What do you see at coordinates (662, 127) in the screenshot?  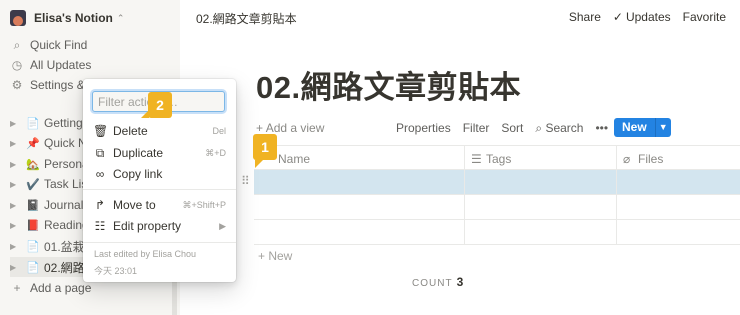 I see `chevron-down-icon: ▼` at bounding box center [662, 127].